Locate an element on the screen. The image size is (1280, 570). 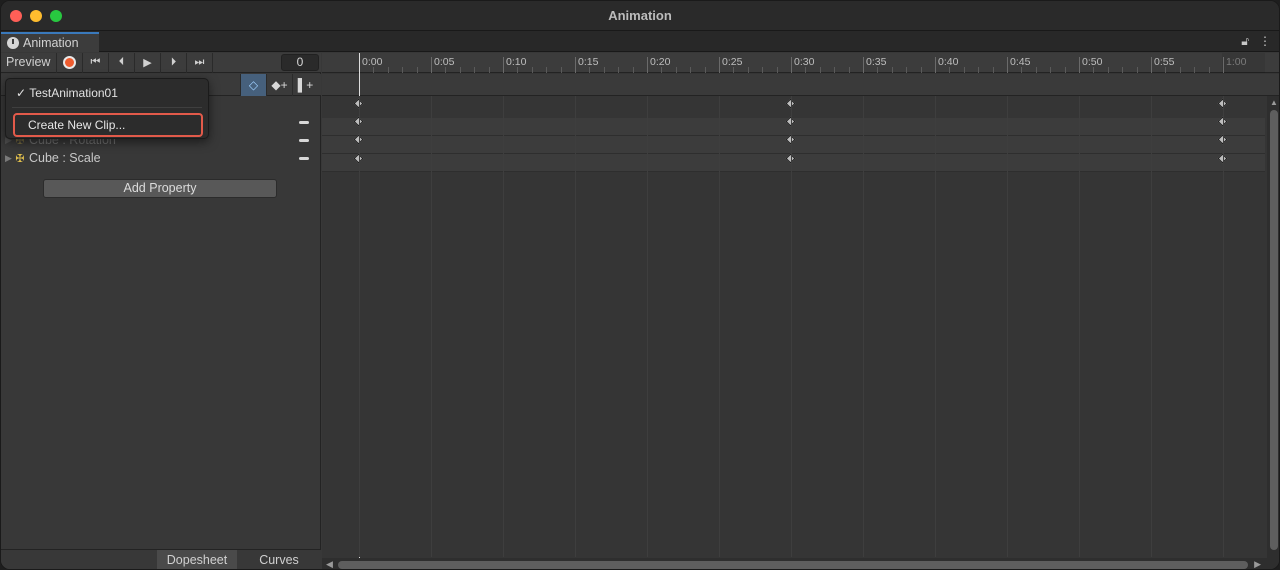
menu-separator is located at coordinates (107, 107).